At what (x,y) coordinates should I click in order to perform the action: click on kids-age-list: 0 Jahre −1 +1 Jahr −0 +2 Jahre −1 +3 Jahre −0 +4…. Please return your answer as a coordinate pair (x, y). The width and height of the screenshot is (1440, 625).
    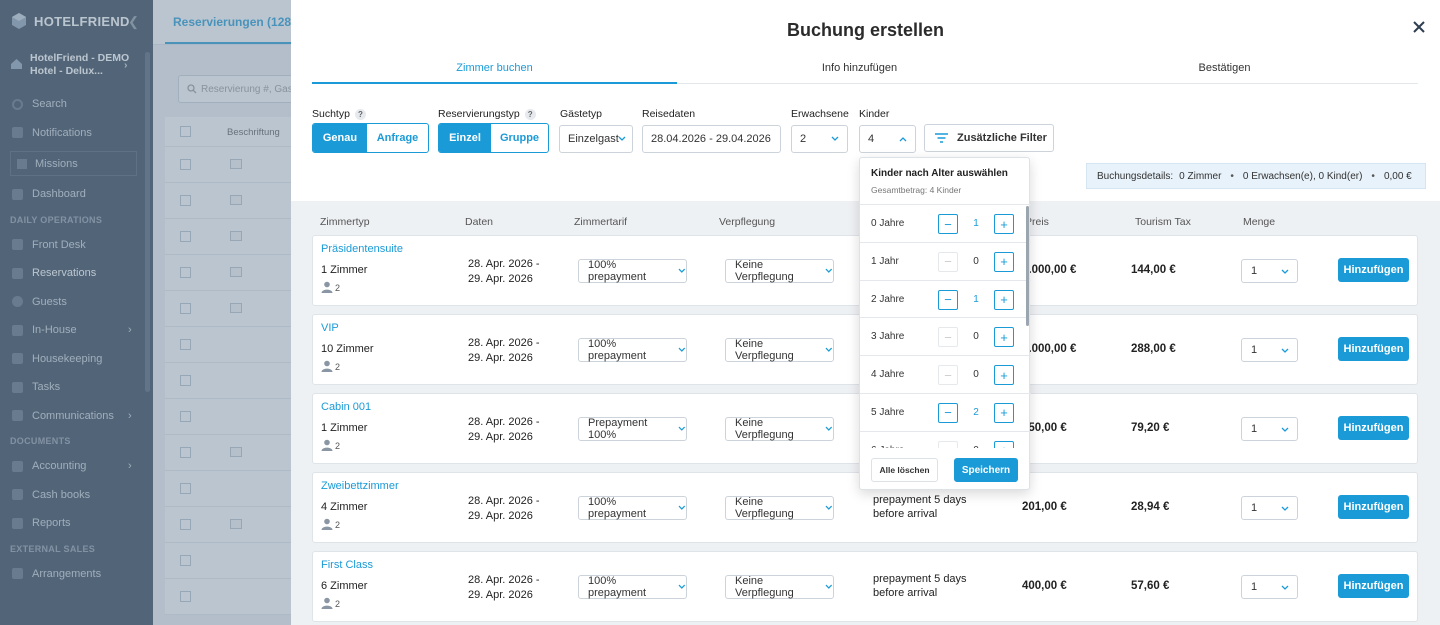
    Looking at the image, I should click on (945, 326).